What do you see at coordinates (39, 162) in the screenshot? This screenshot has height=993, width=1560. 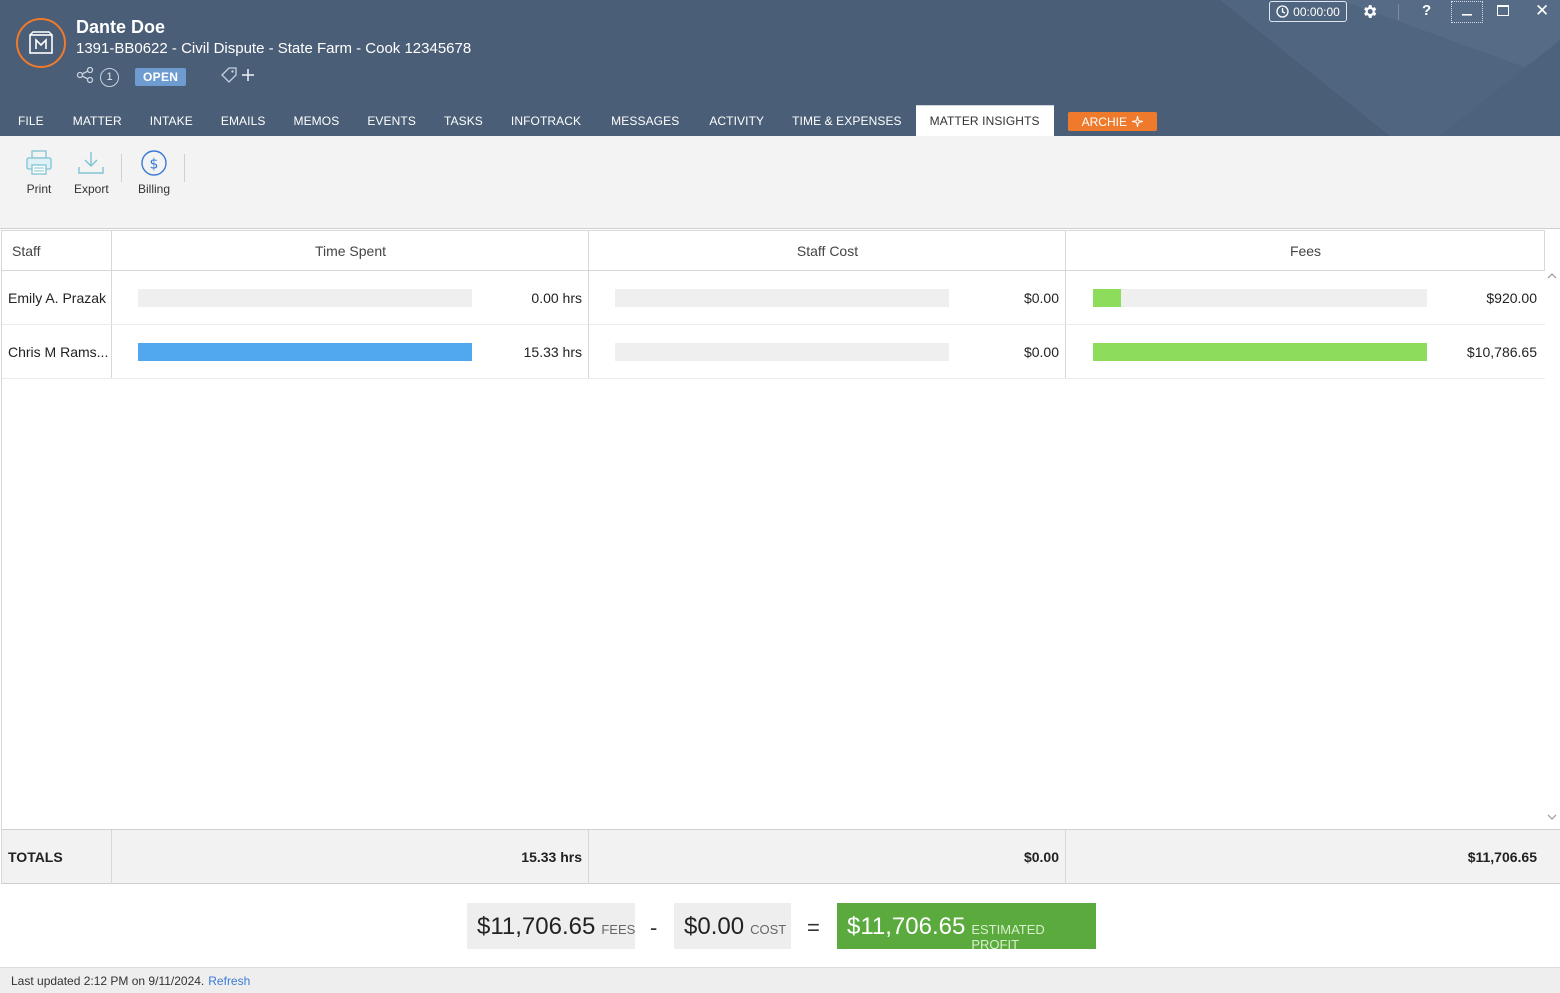 I see `printer-icon` at bounding box center [39, 162].